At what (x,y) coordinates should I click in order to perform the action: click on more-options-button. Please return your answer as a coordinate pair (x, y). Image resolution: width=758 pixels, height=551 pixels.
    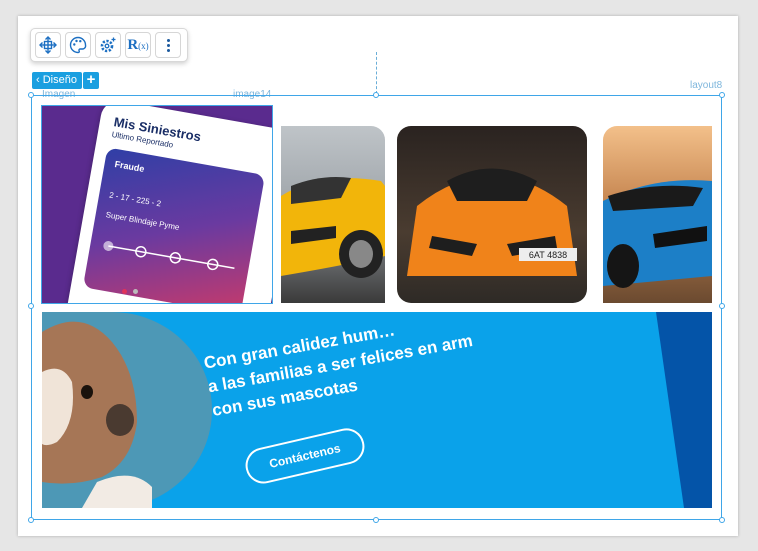
    Looking at the image, I should click on (168, 45).